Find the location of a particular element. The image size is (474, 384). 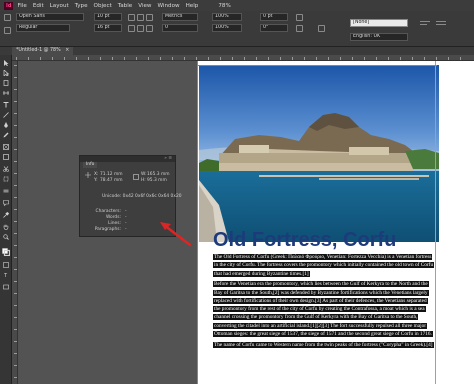

gradient-tool-icon is located at coordinates (6, 191).